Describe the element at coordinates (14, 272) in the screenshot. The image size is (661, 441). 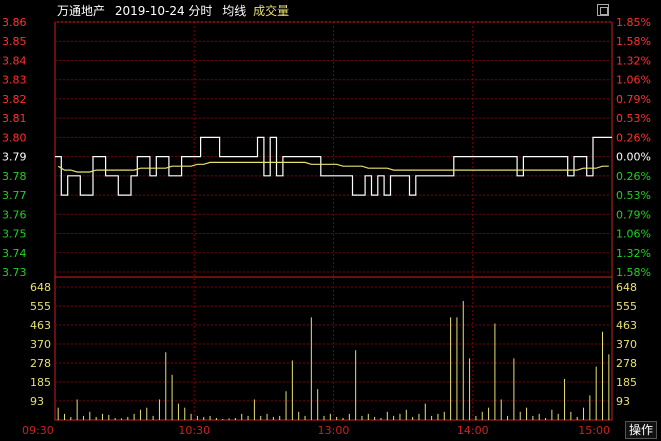
I see `price-tick-label: 3.73` at that location.